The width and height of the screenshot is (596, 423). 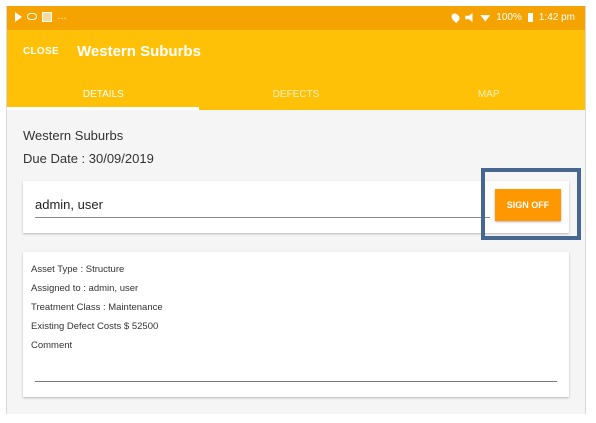 What do you see at coordinates (296, 381) in the screenshot?
I see `comment-input` at bounding box center [296, 381].